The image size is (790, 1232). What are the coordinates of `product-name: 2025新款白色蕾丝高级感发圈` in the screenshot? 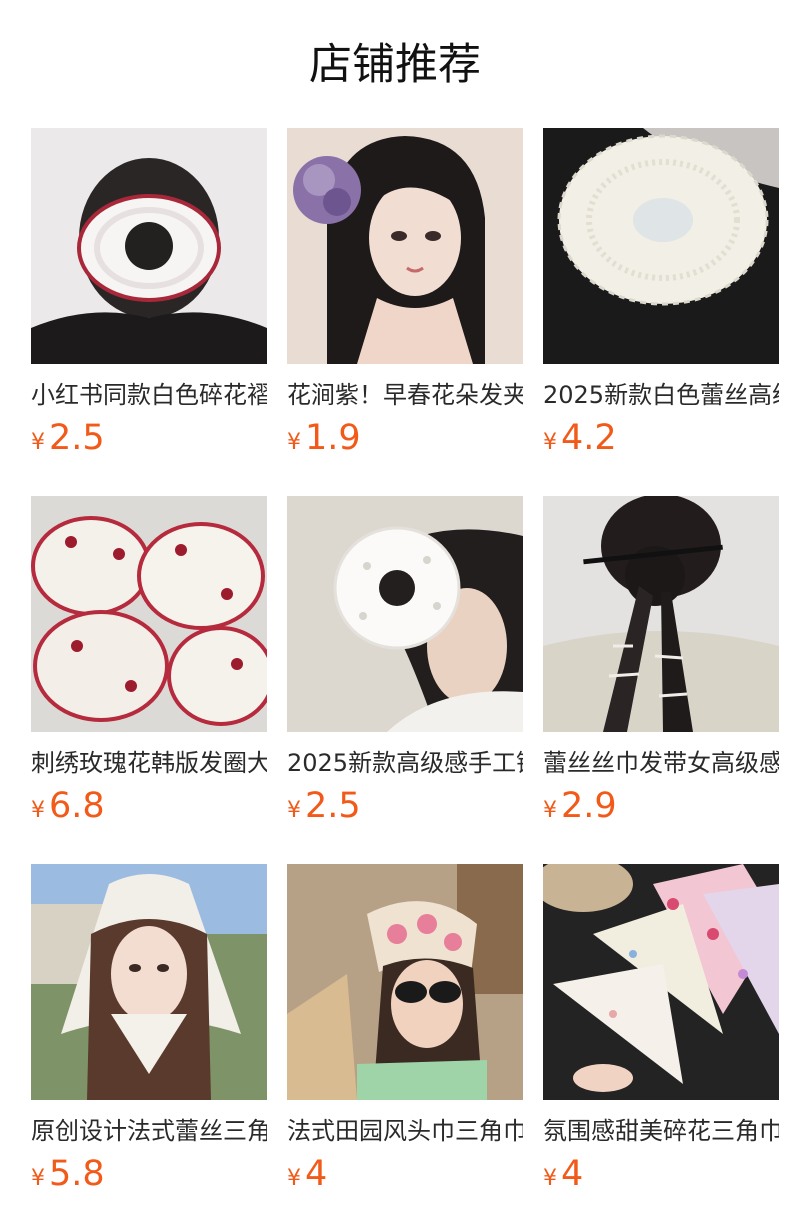 It's located at (661, 395).